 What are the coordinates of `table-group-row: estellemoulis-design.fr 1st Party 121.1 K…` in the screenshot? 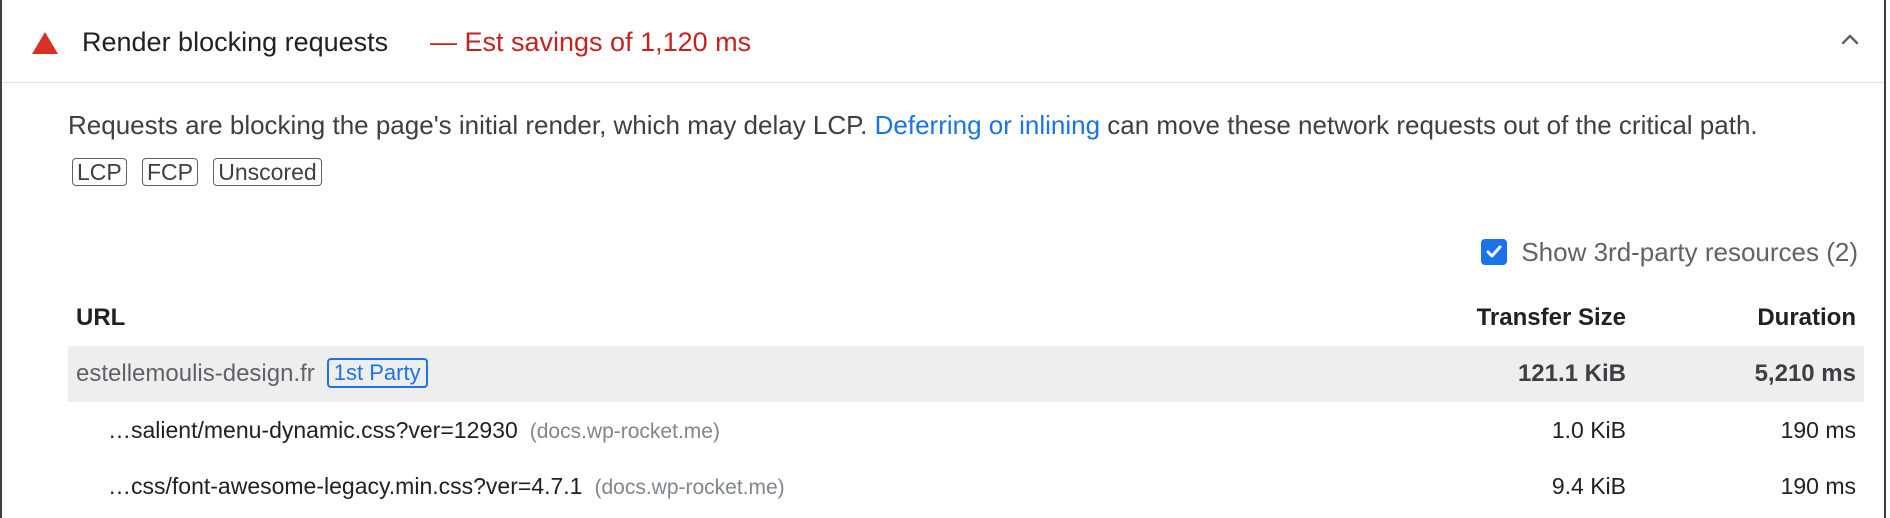 It's located at (966, 374).